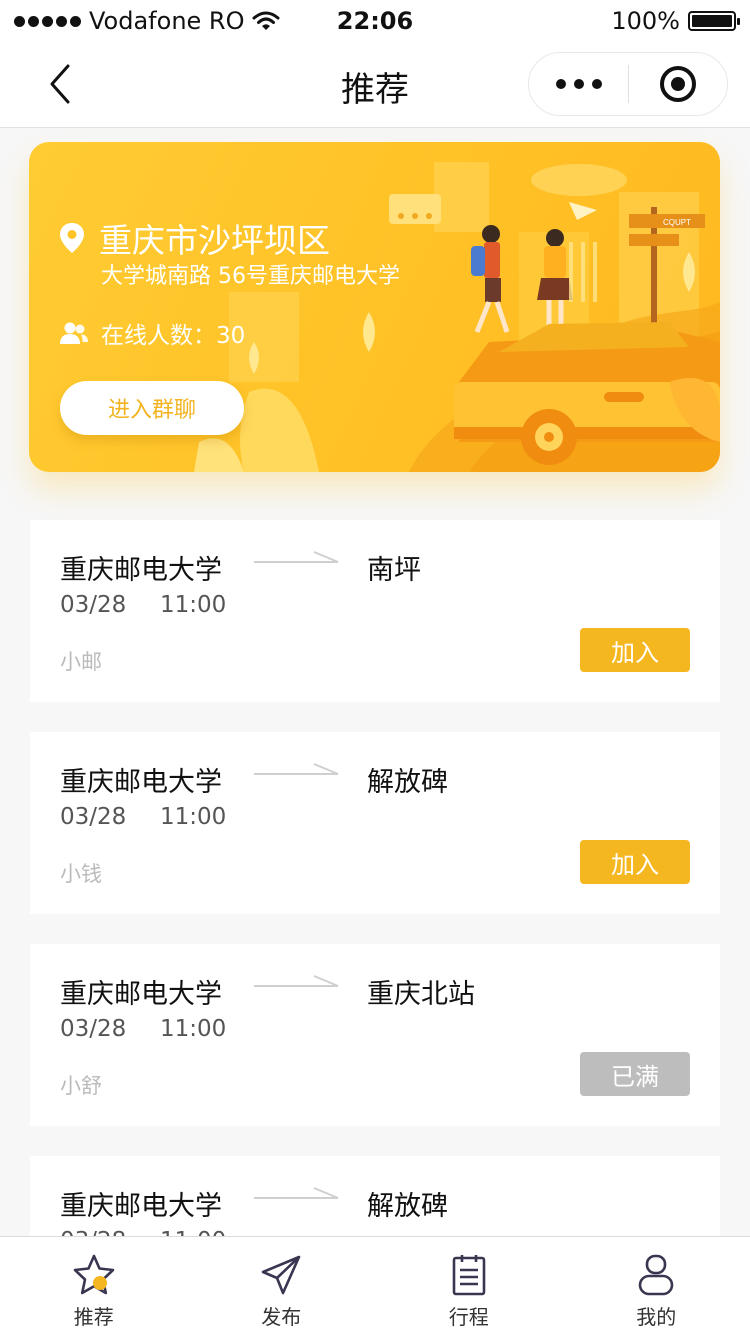  Describe the element at coordinates (394, 570) in the screenshot. I see `trip-destination: 南坪` at that location.